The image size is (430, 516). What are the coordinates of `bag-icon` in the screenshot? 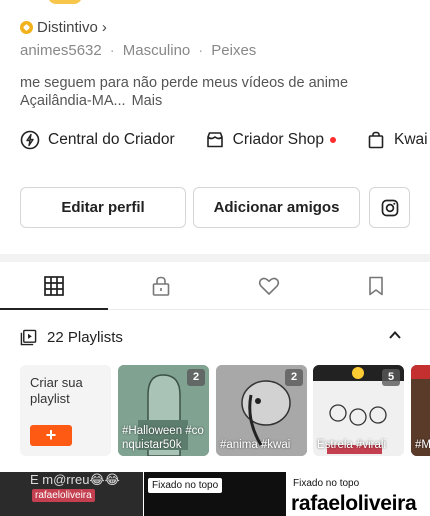 It's located at (376, 140).